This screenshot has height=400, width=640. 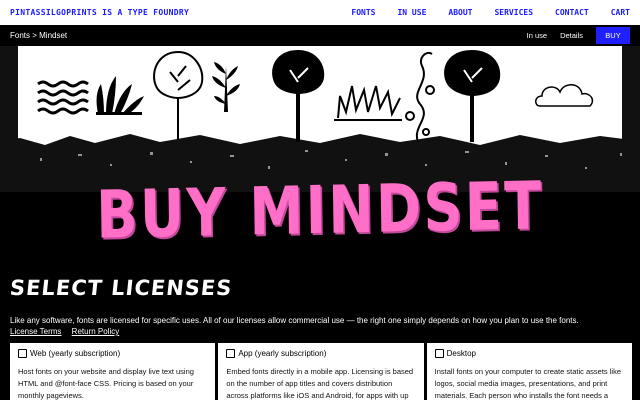 What do you see at coordinates (572, 12) in the screenshot?
I see `nav-contact: CONTACT` at bounding box center [572, 12].